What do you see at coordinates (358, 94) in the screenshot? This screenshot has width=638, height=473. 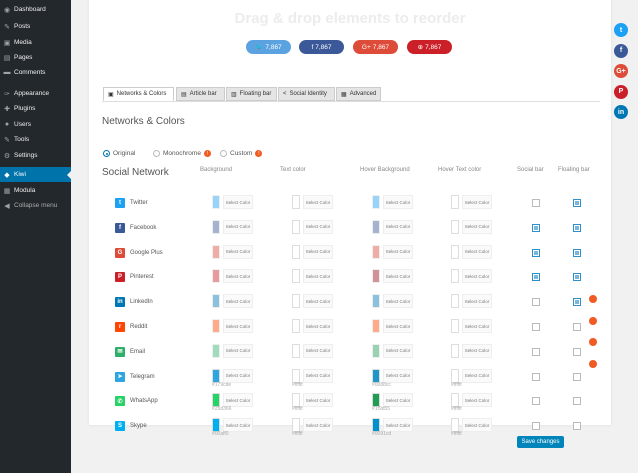 I see `tab-advanced: ▦ Advanced` at bounding box center [358, 94].